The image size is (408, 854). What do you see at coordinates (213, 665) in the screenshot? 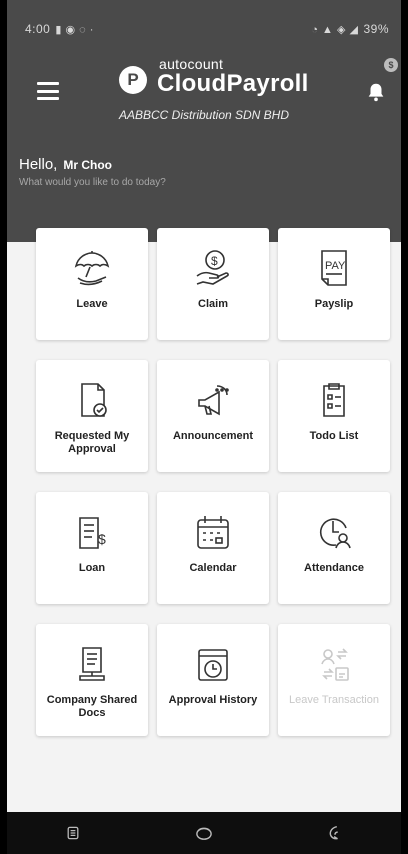
I see `history-clock-icon` at bounding box center [213, 665].